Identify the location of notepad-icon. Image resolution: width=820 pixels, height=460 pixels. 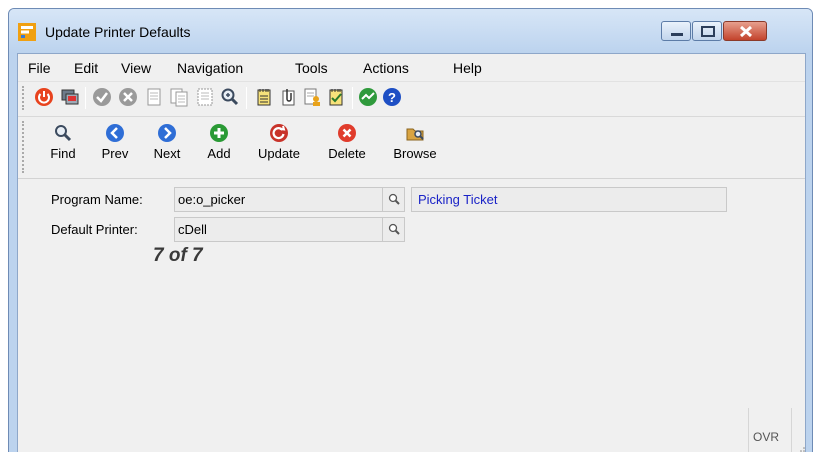
(264, 97).